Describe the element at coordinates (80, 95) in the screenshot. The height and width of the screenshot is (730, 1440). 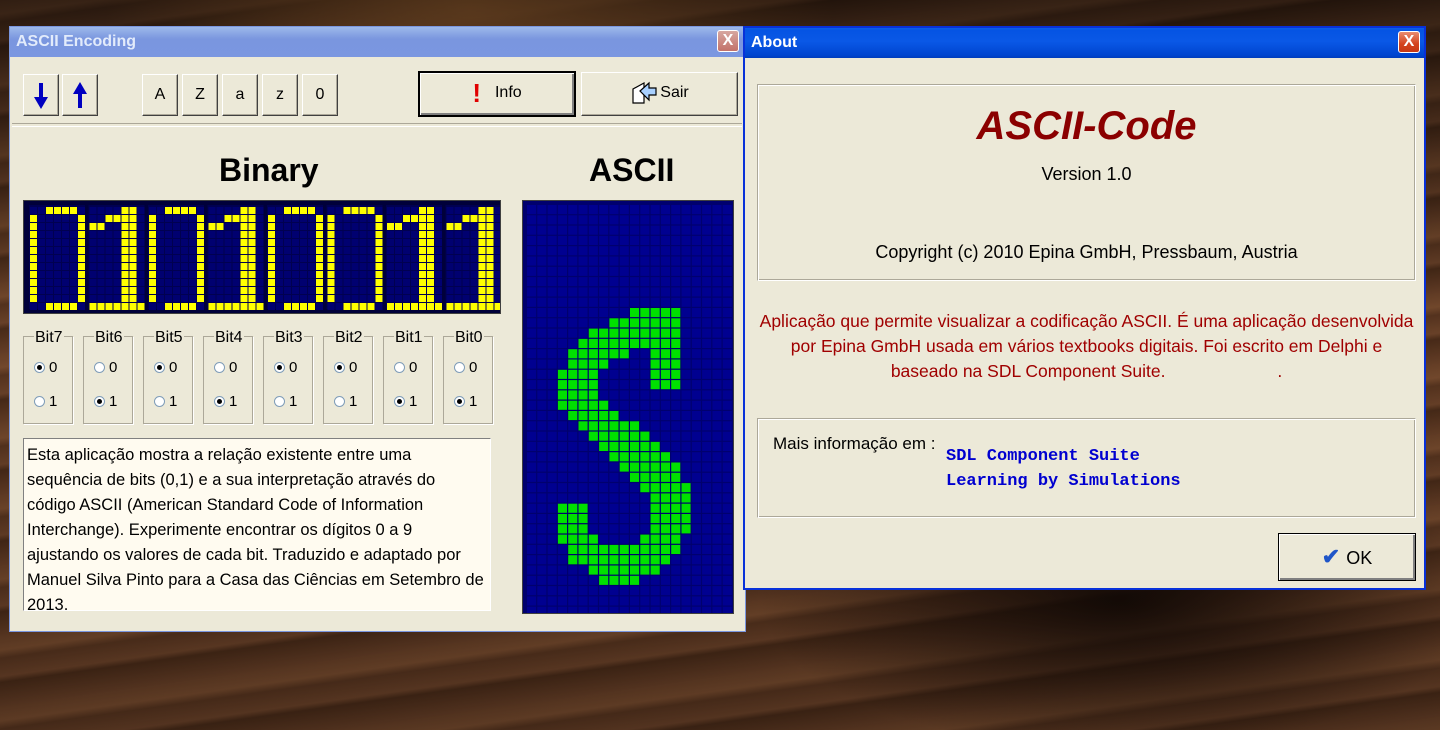
I see `next-char-button` at that location.